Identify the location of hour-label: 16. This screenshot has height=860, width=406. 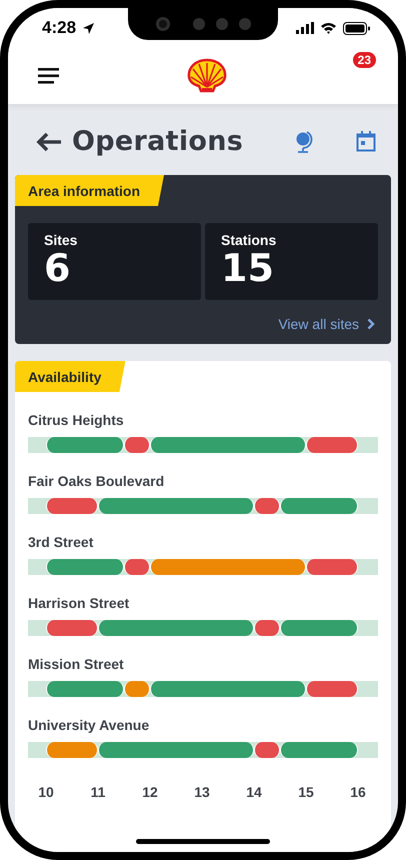
(358, 792).